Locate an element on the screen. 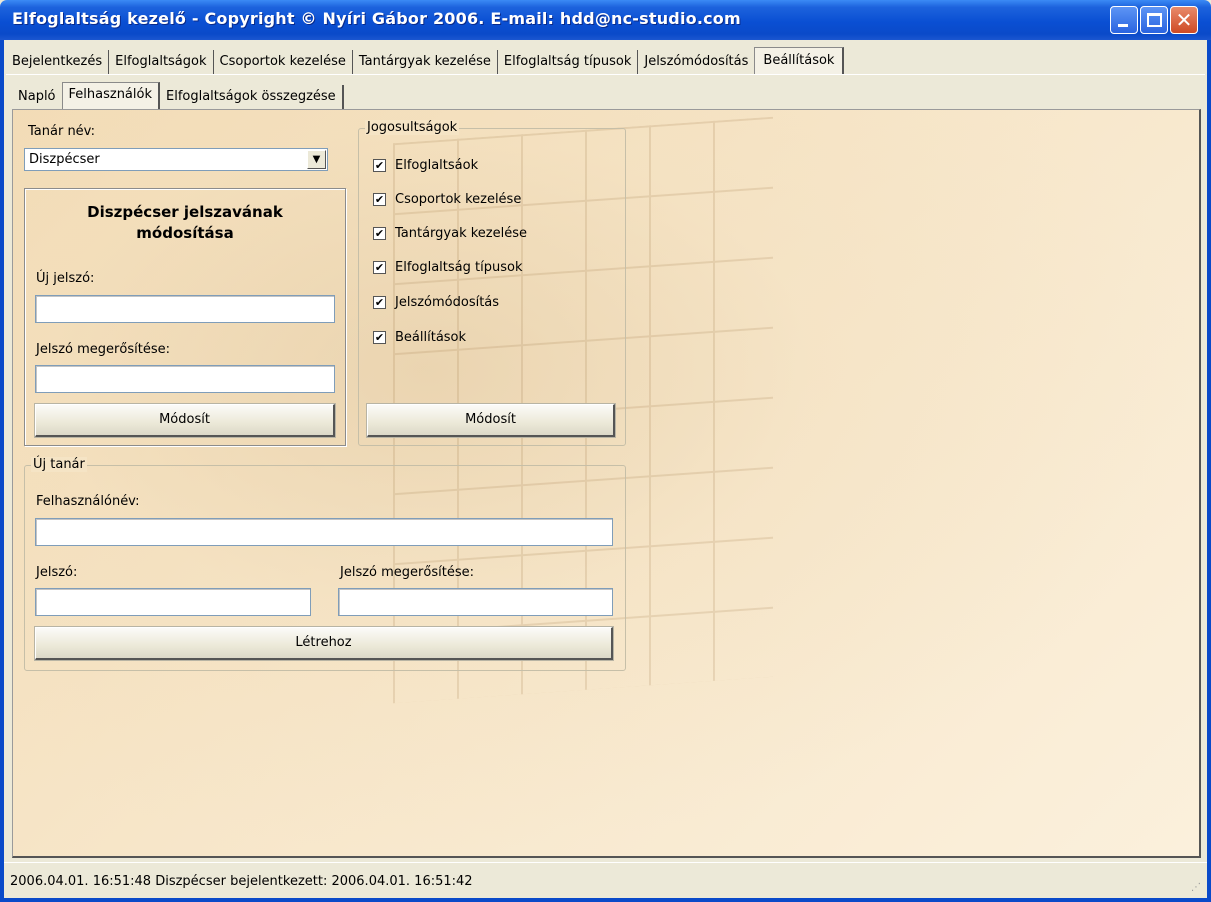  modify-password-button: Módosít is located at coordinates (185, 420).